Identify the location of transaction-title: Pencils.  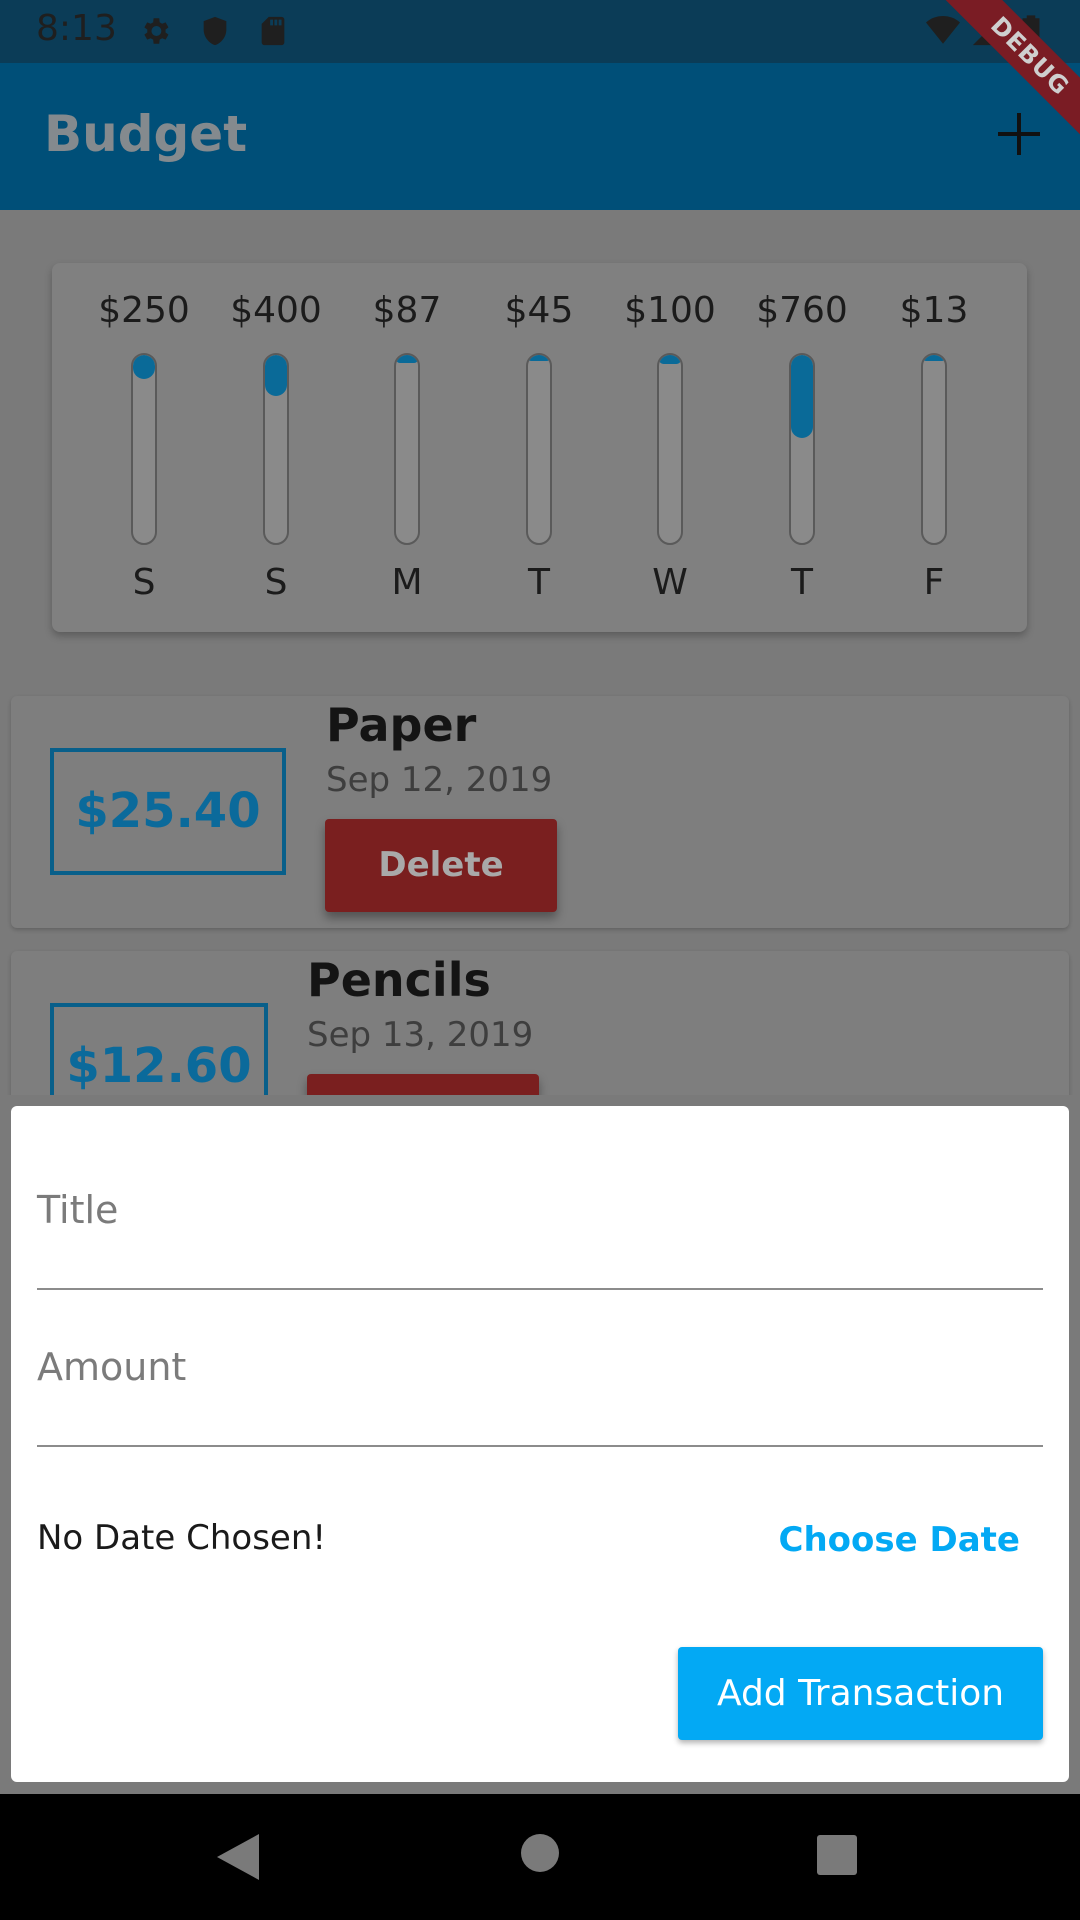
(399, 980).